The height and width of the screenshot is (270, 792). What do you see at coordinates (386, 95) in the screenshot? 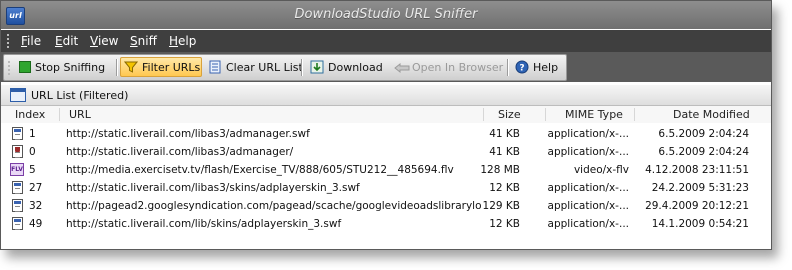
I see `url-list-header: URL List (Filtered)` at bounding box center [386, 95].